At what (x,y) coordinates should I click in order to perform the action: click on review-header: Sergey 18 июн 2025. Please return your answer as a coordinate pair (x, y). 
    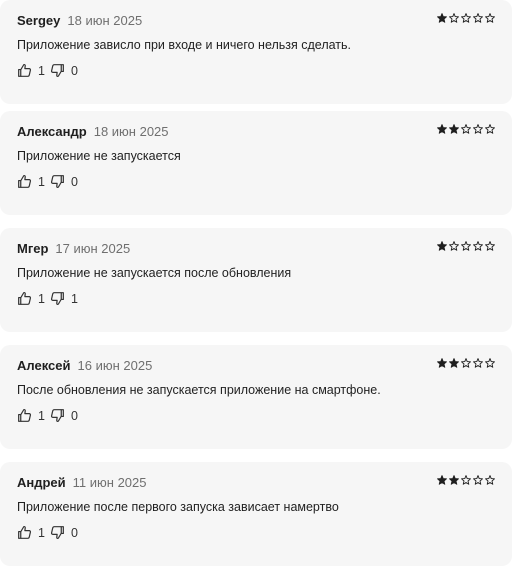
    Looking at the image, I should click on (79, 20).